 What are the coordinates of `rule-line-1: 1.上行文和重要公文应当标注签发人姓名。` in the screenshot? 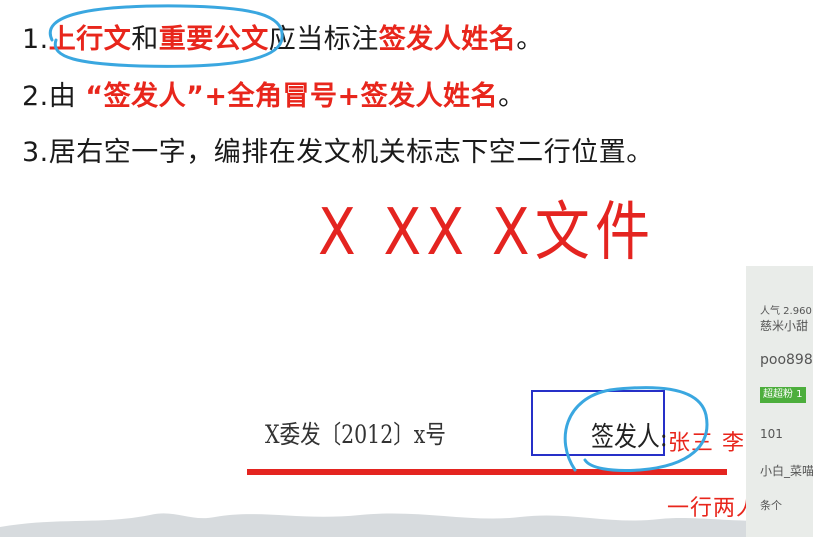 It's located at (283, 40).